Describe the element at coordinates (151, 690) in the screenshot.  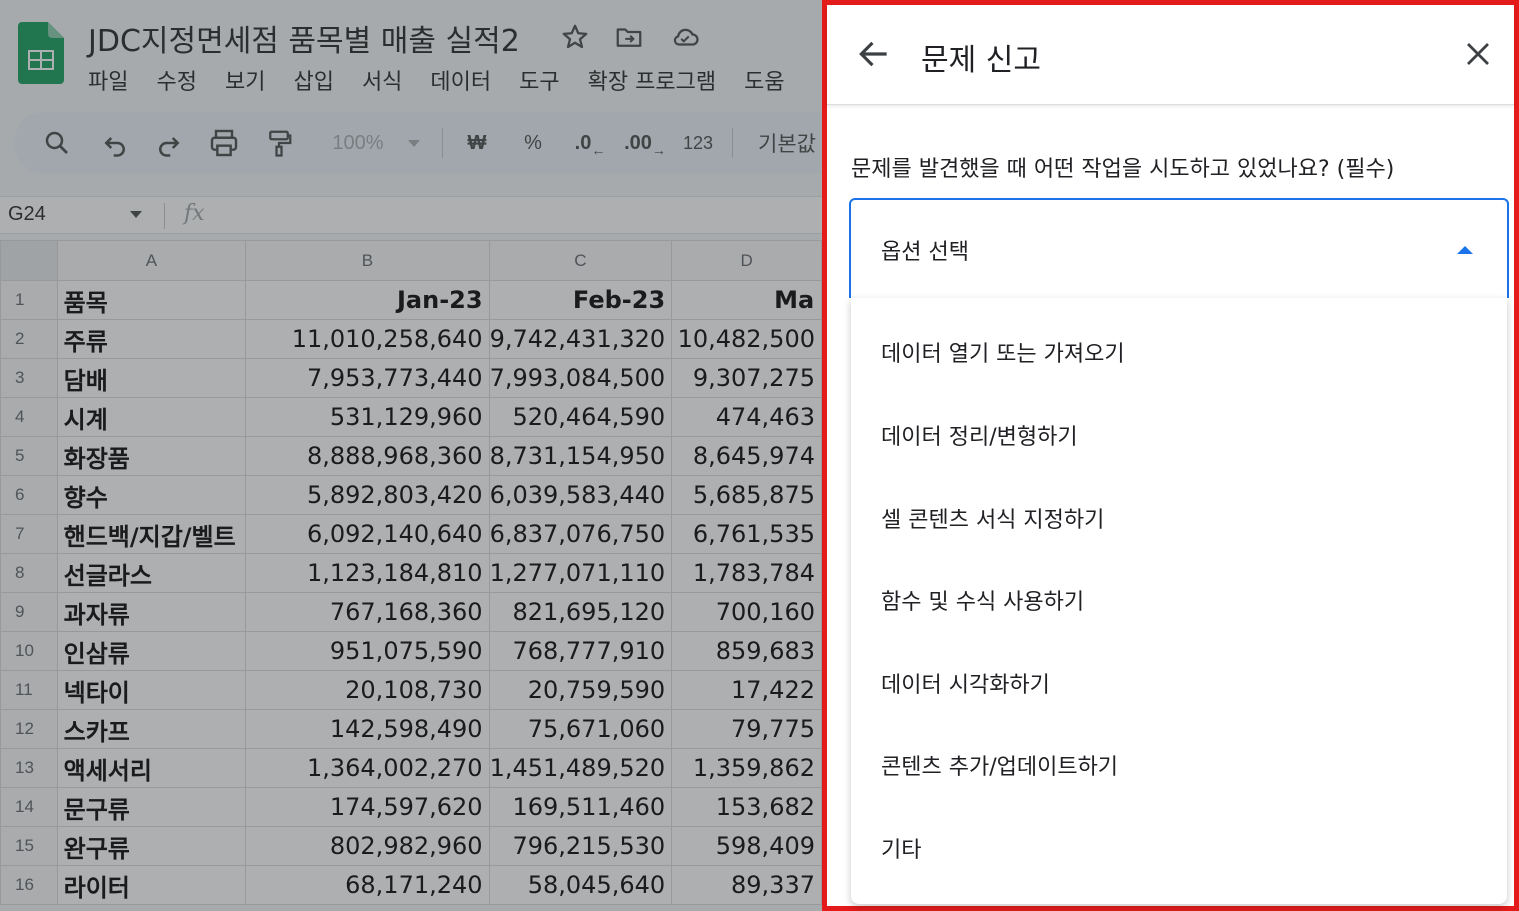
I see `cell-item: 넥타이` at that location.